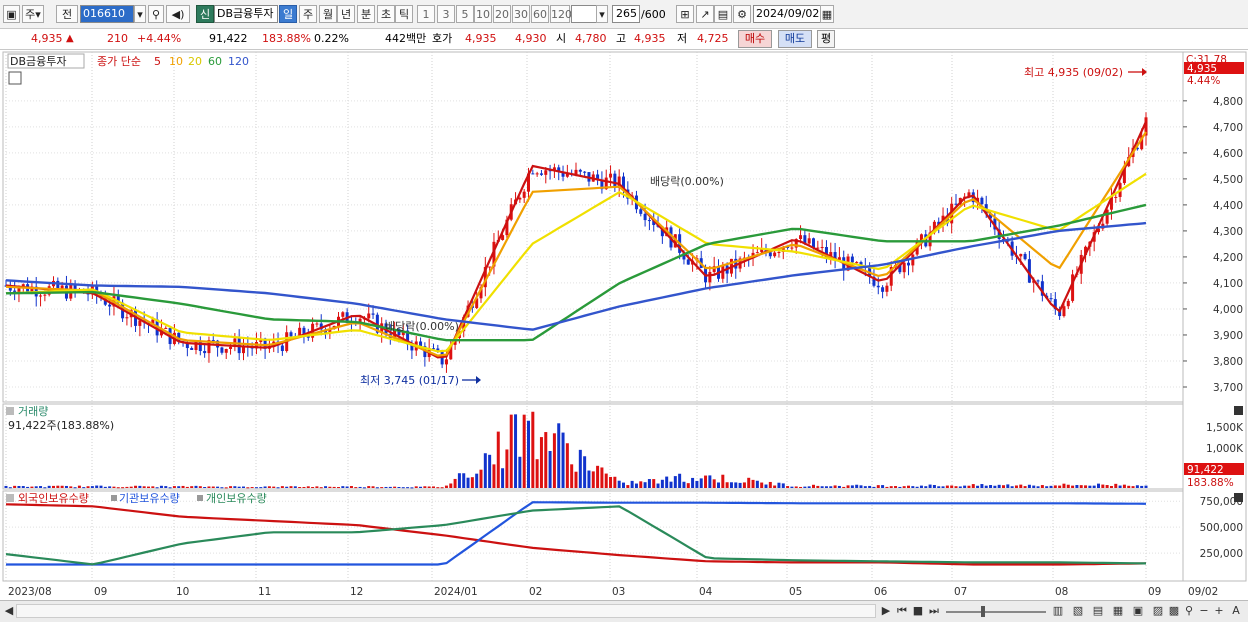 This screenshot has height=622, width=1248. Describe the element at coordinates (934, 611) in the screenshot. I see `fast-forward-icon: ⏭` at that location.